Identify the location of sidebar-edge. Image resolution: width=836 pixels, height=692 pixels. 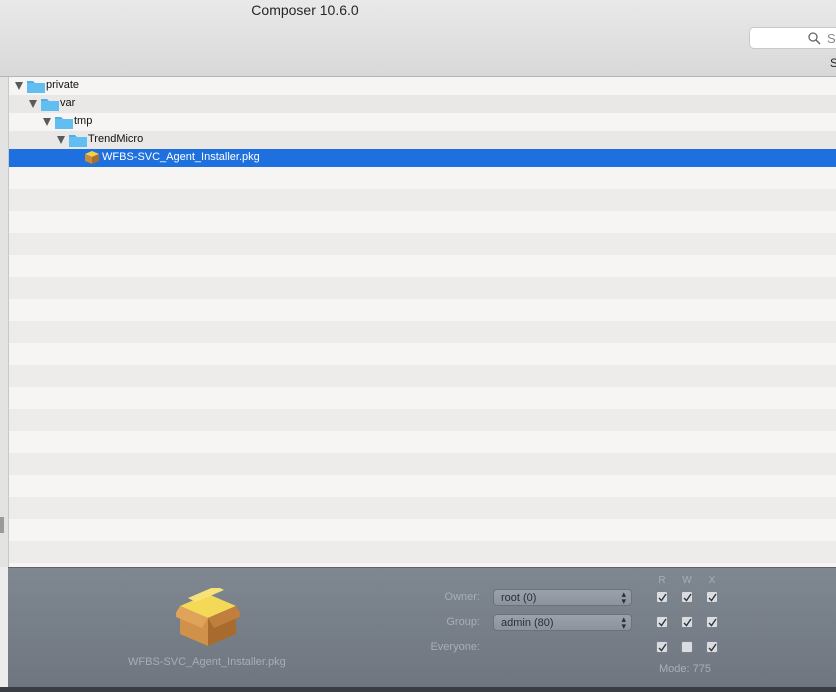
(4, 322).